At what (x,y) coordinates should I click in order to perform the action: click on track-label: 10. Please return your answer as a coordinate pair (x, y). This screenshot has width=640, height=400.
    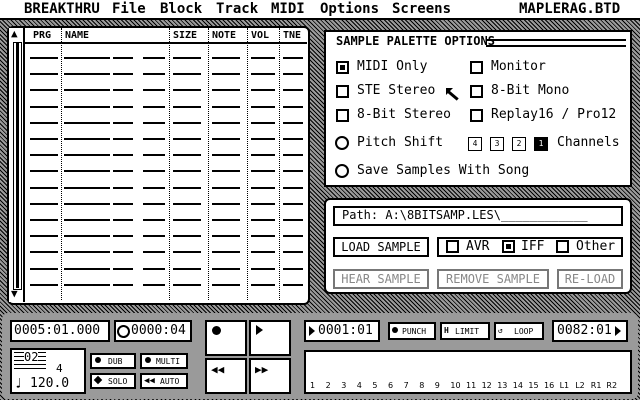
    Looking at the image, I should click on (455, 385).